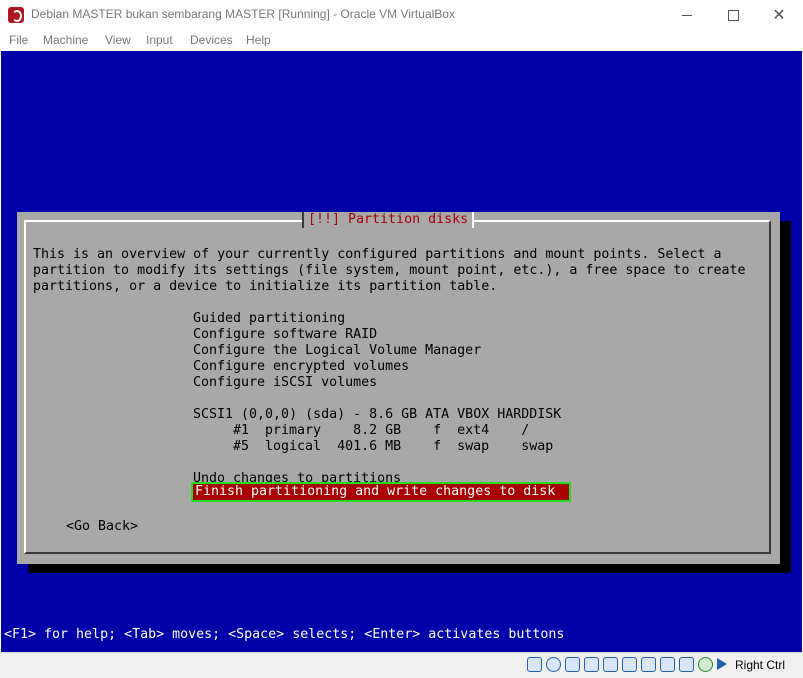 The width and height of the screenshot is (803, 678). I want to click on menu-devices: Devices, so click(211, 40).